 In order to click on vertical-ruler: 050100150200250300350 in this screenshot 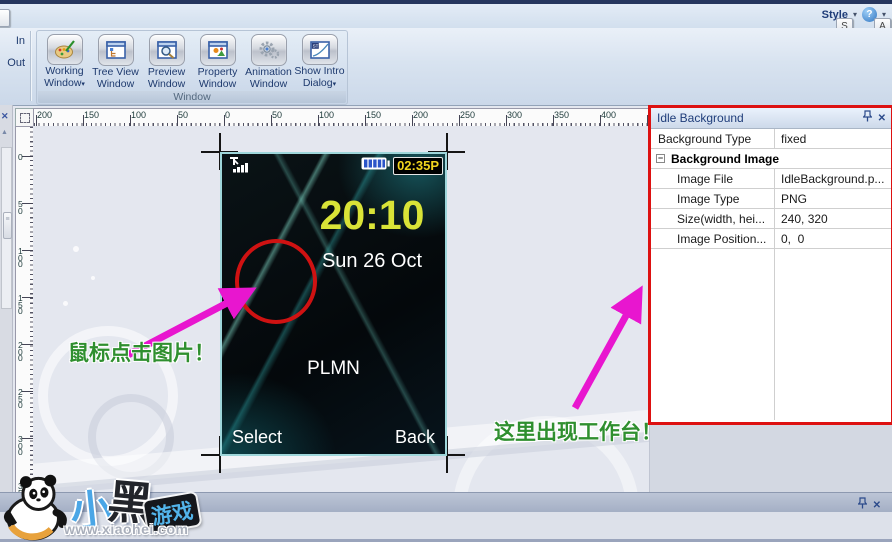, I will do `click(25, 310)`.